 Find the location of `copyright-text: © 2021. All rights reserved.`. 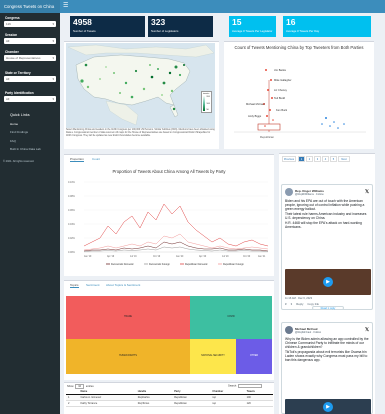

copyright-text: © 2021. All rights reserved. is located at coordinates (19, 161).